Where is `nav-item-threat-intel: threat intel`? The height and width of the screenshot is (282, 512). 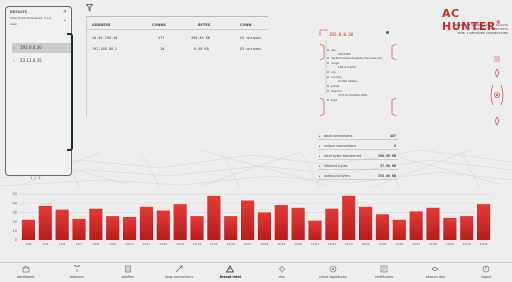
nav-item-threat-intel: threat intel is located at coordinates (230, 273).